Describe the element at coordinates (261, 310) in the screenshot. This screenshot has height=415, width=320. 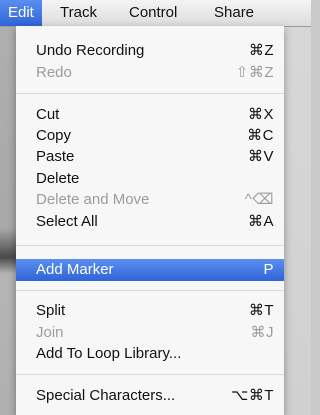
I see `menu-item-shortcut: ⌘T` at that location.